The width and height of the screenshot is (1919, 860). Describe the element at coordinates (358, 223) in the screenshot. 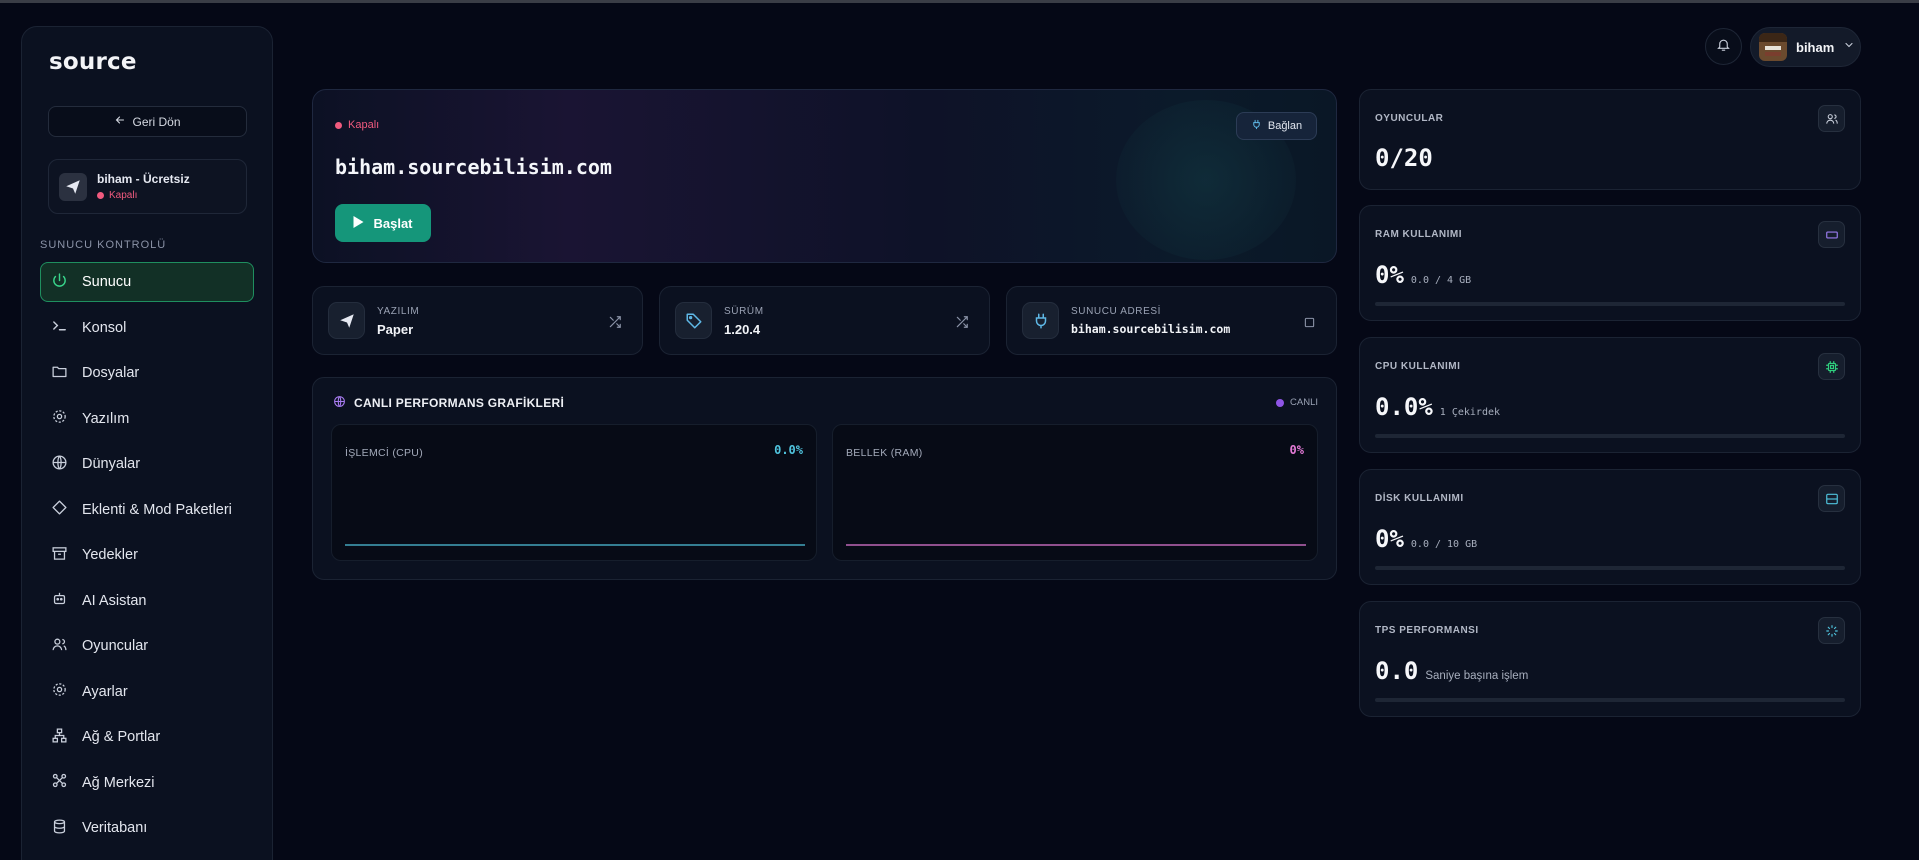

I see `play-icon` at that location.